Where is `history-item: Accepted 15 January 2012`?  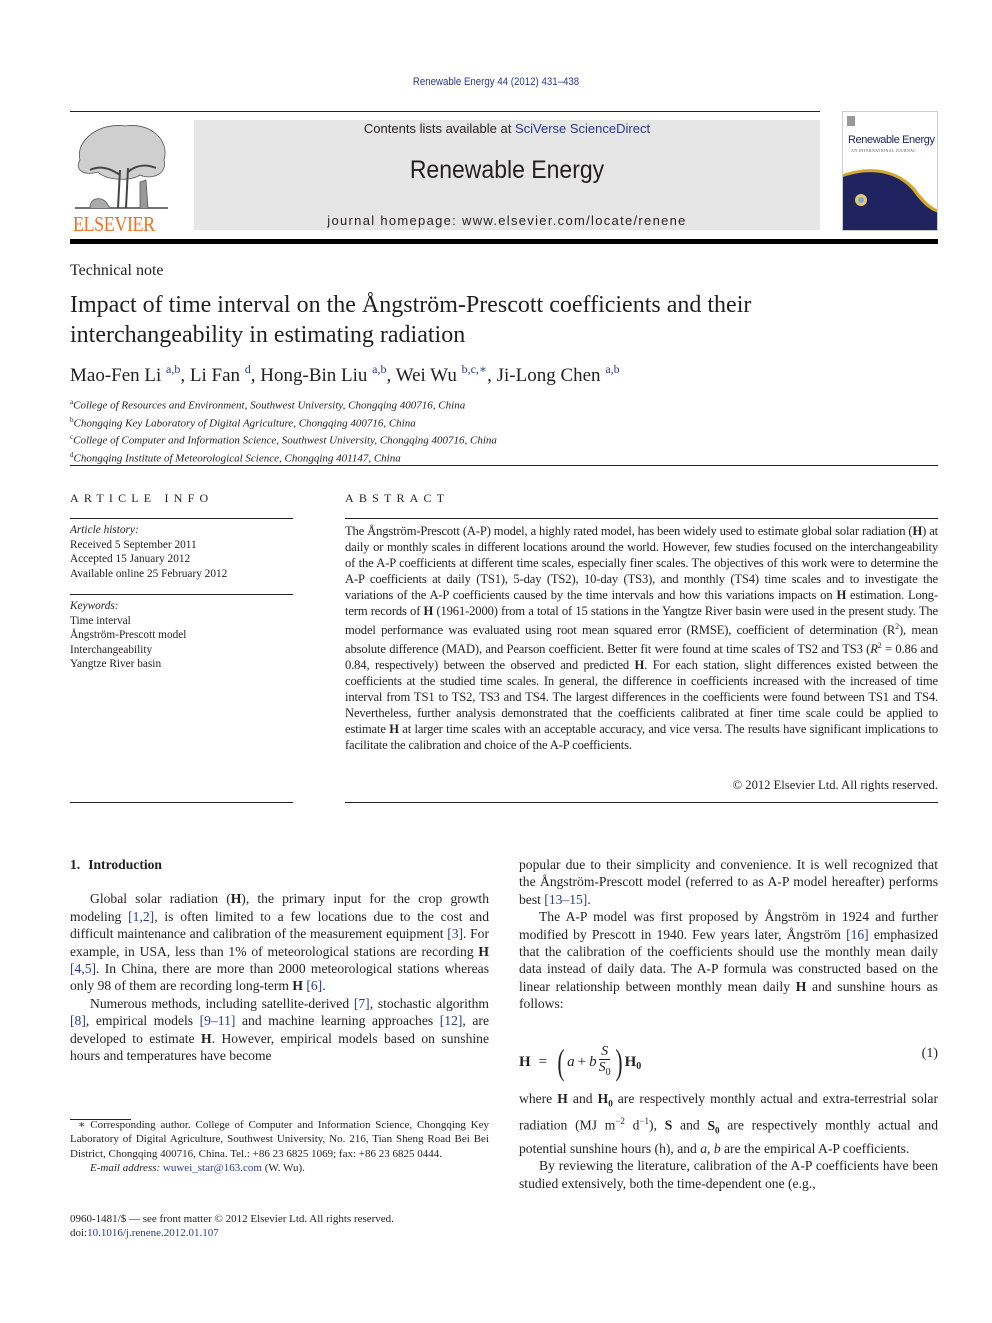
history-item: Accepted 15 January 2012 is located at coordinates (130, 559).